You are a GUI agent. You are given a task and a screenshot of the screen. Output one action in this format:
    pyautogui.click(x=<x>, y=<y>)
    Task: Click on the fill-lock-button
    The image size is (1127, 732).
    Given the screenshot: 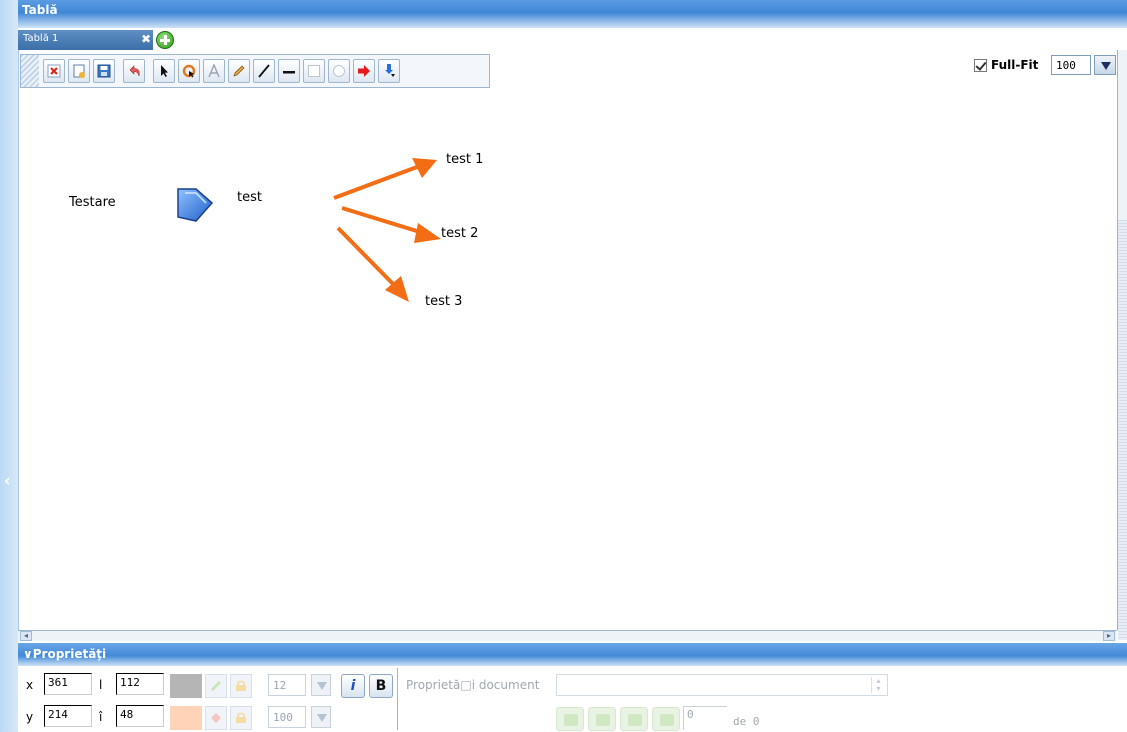 What is the action you would take?
    pyautogui.click(x=241, y=718)
    